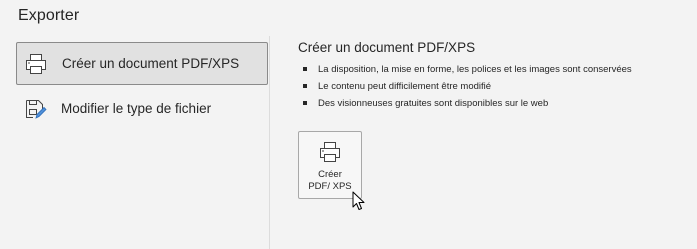 The width and height of the screenshot is (697, 249). Describe the element at coordinates (269, 142) in the screenshot. I see `panel-divider` at that location.